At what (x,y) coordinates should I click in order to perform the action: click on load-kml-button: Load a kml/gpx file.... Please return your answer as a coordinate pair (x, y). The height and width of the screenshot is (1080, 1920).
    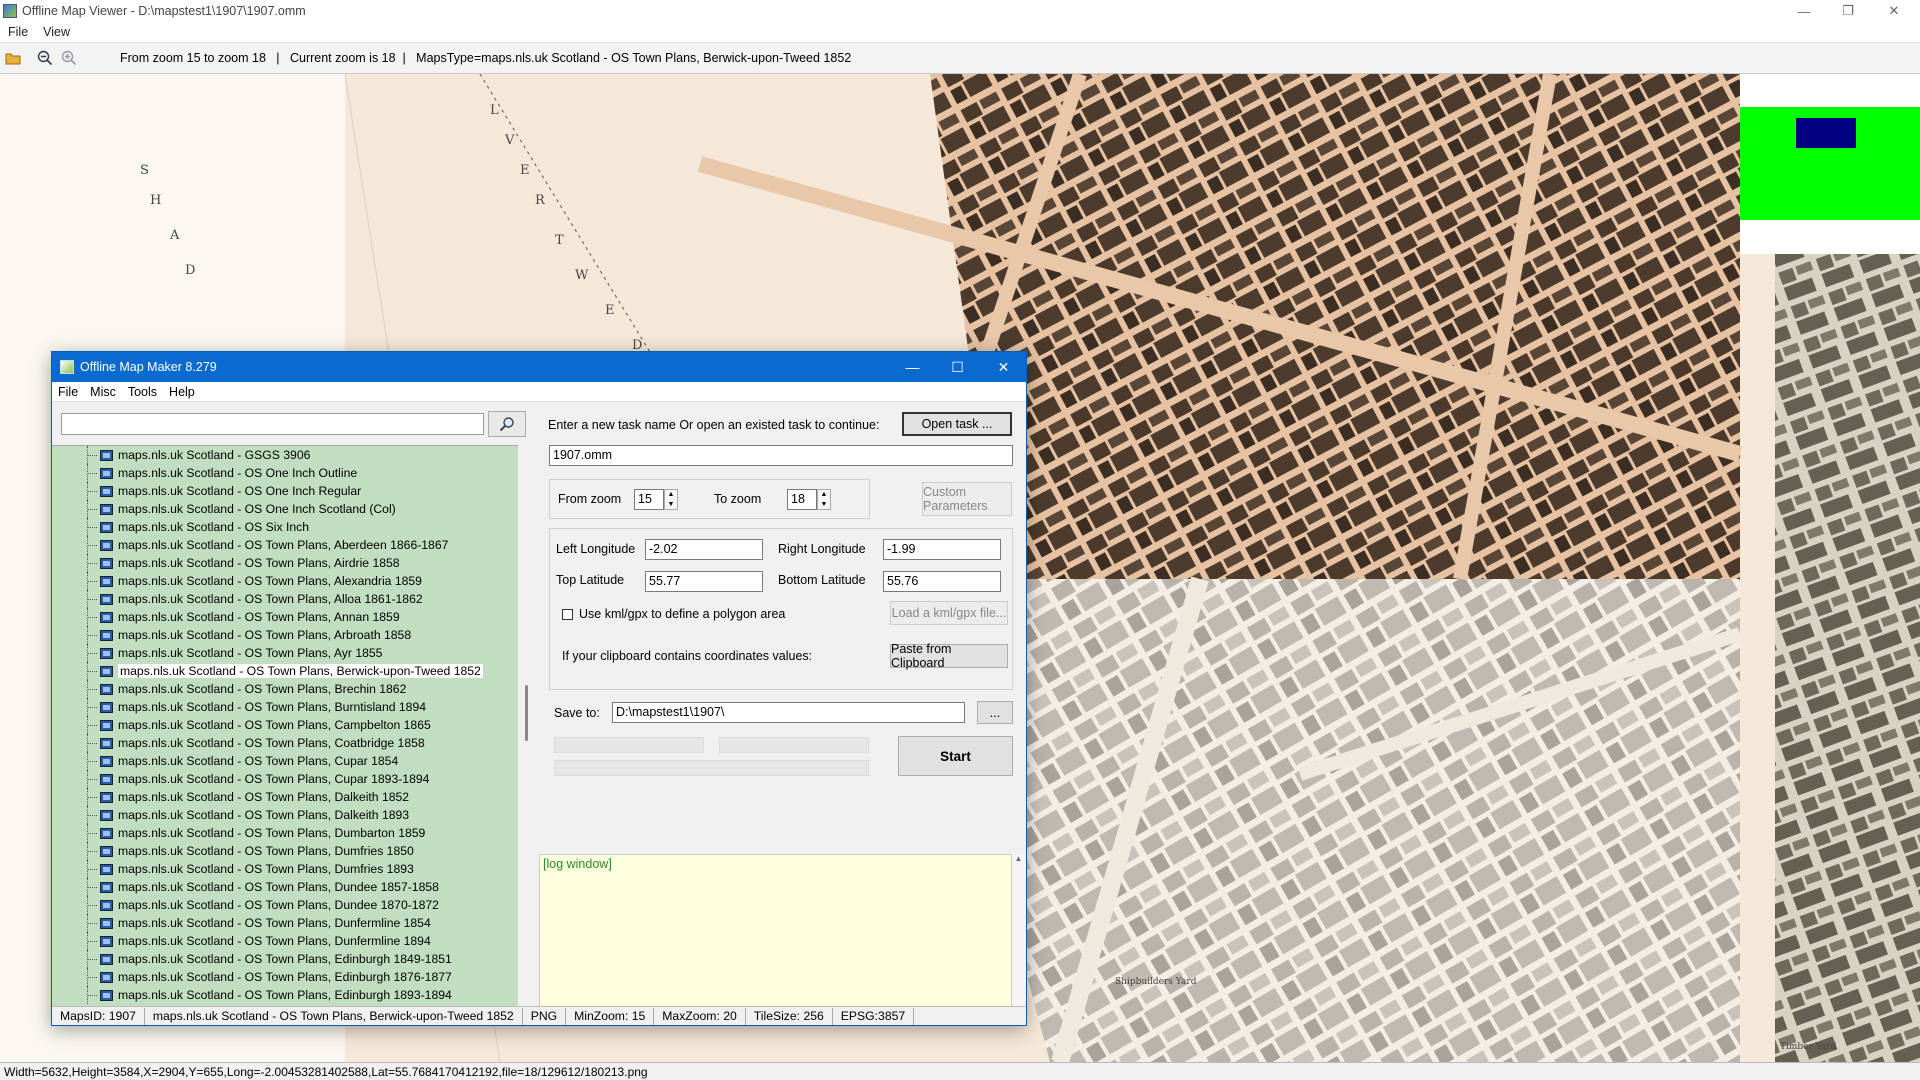
    Looking at the image, I should click on (949, 613).